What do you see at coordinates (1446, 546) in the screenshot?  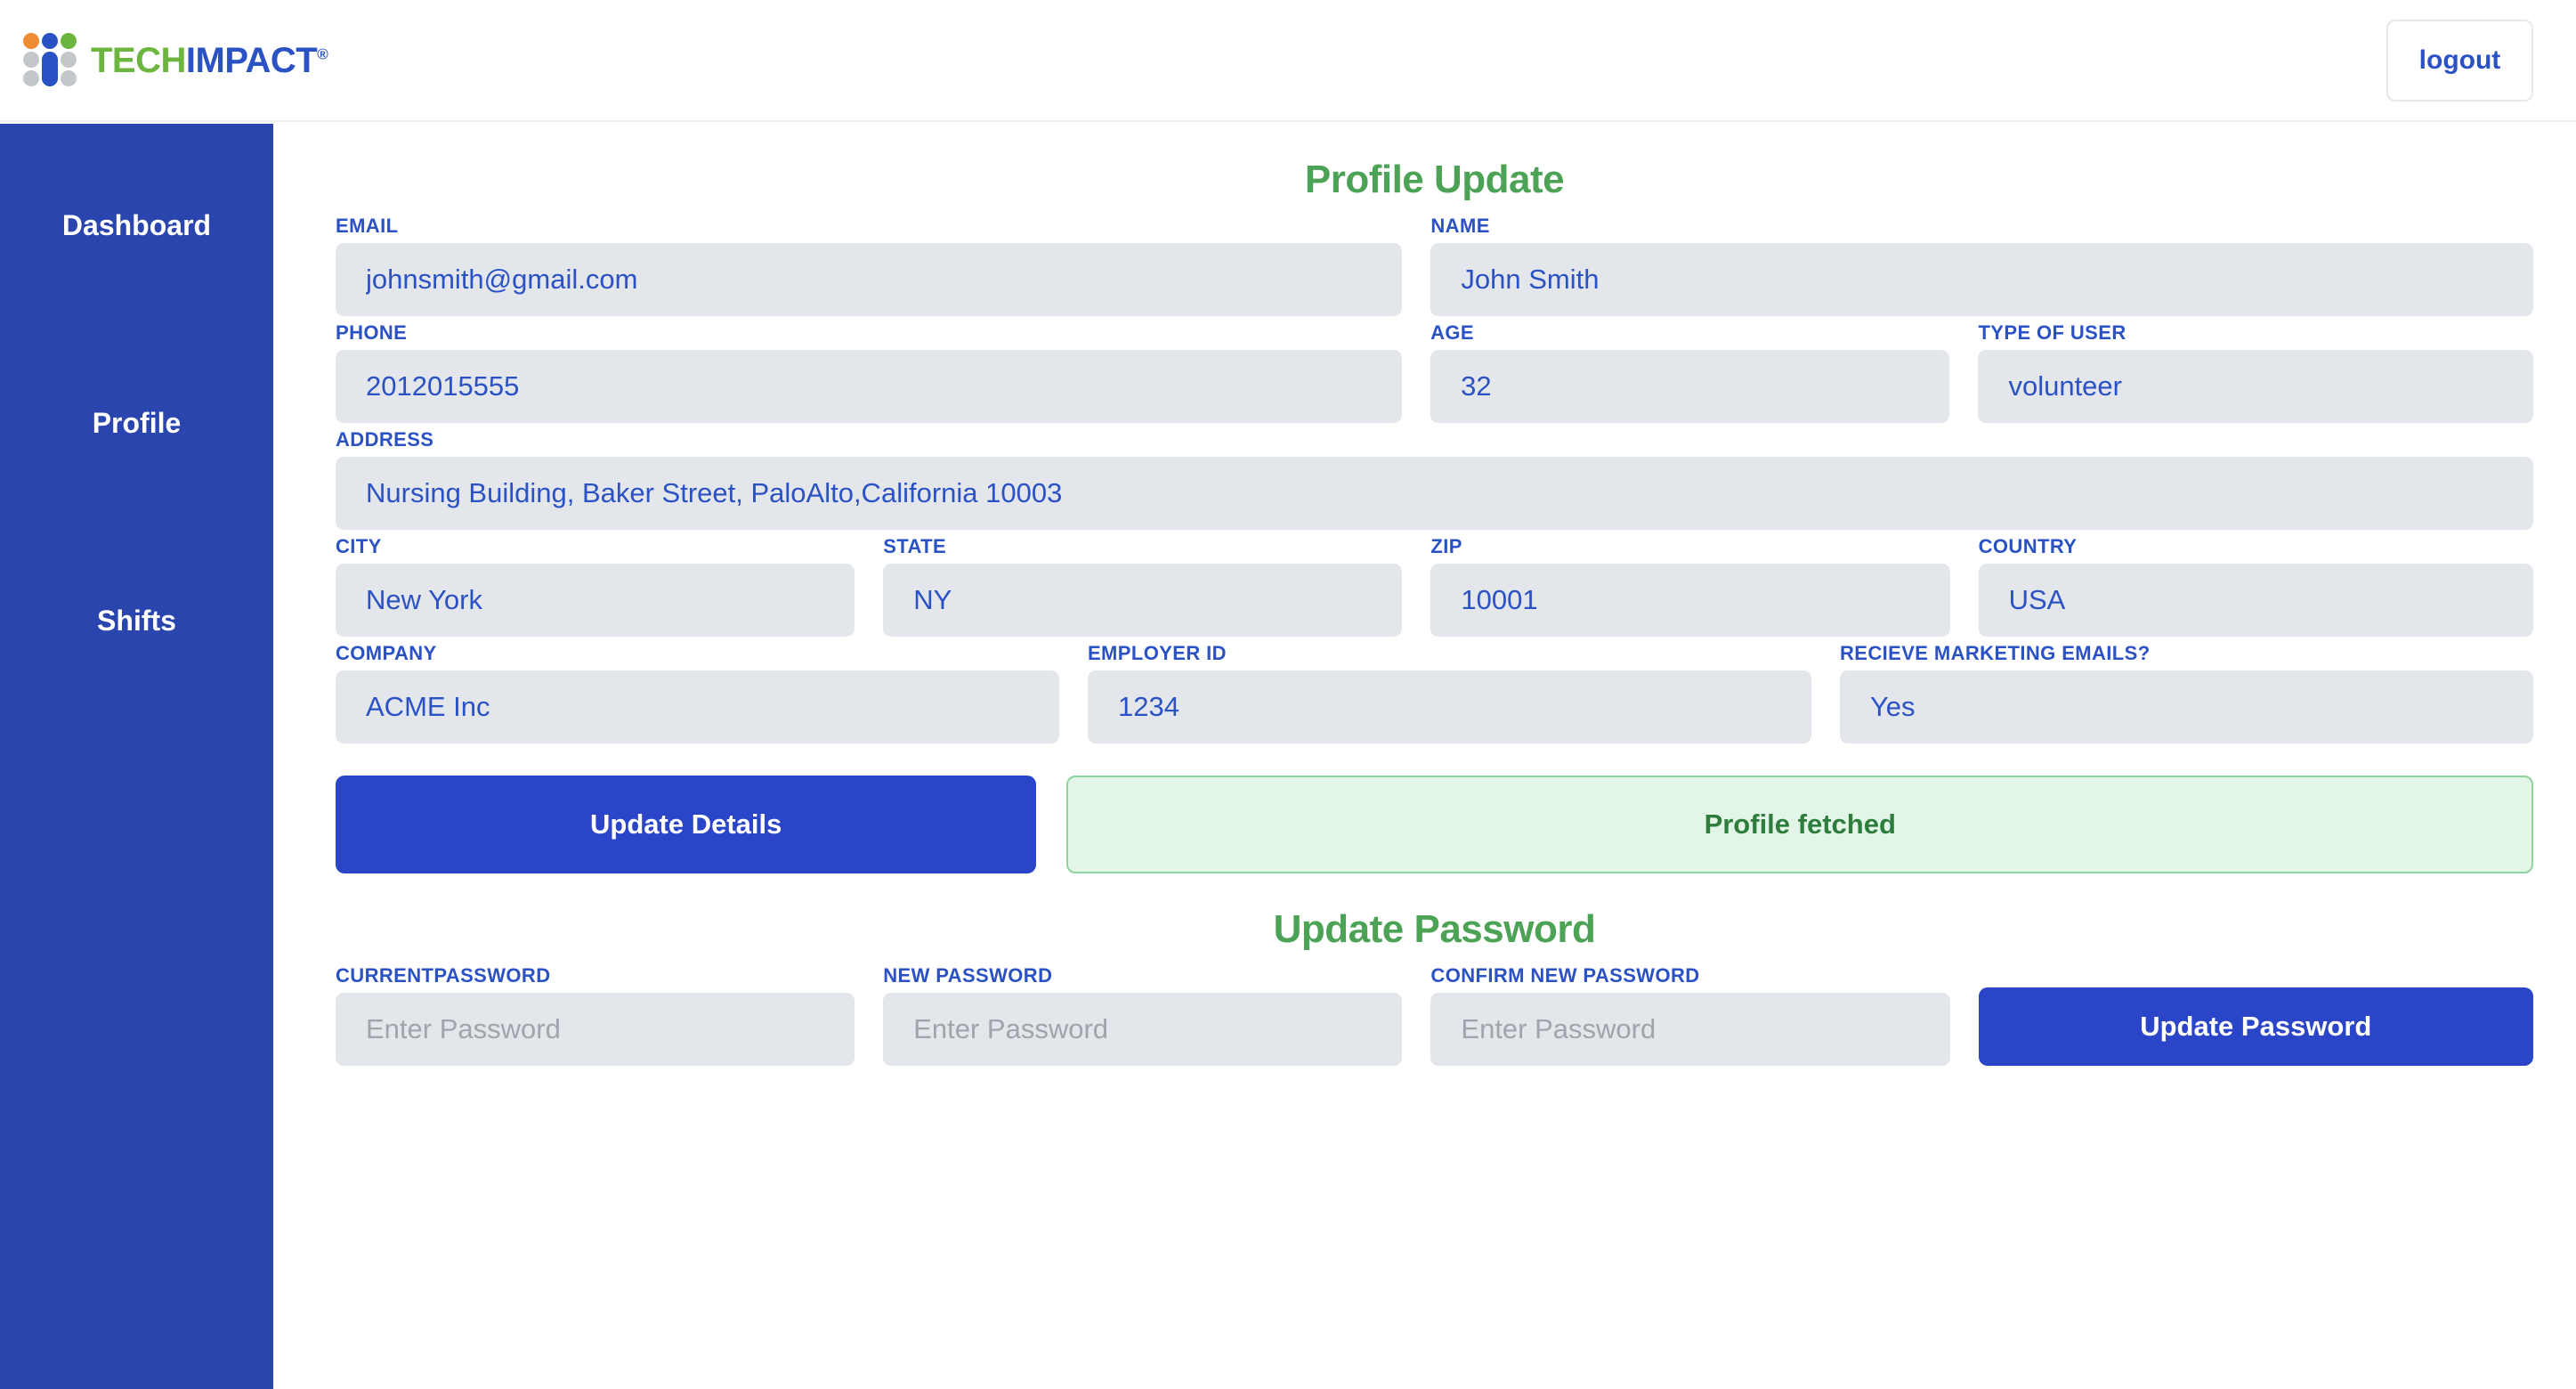 I see `label-zip: ZIP` at bounding box center [1446, 546].